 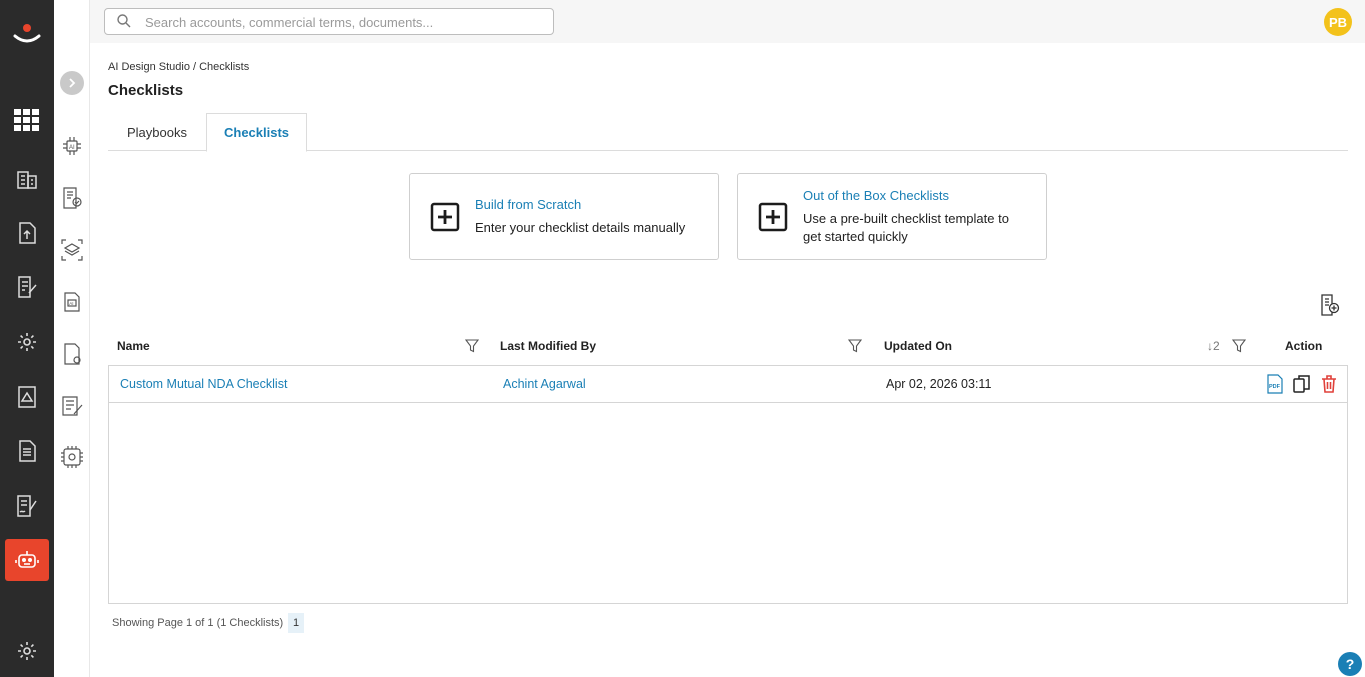 What do you see at coordinates (27, 651) in the screenshot?
I see `admin-settings-icon` at bounding box center [27, 651].